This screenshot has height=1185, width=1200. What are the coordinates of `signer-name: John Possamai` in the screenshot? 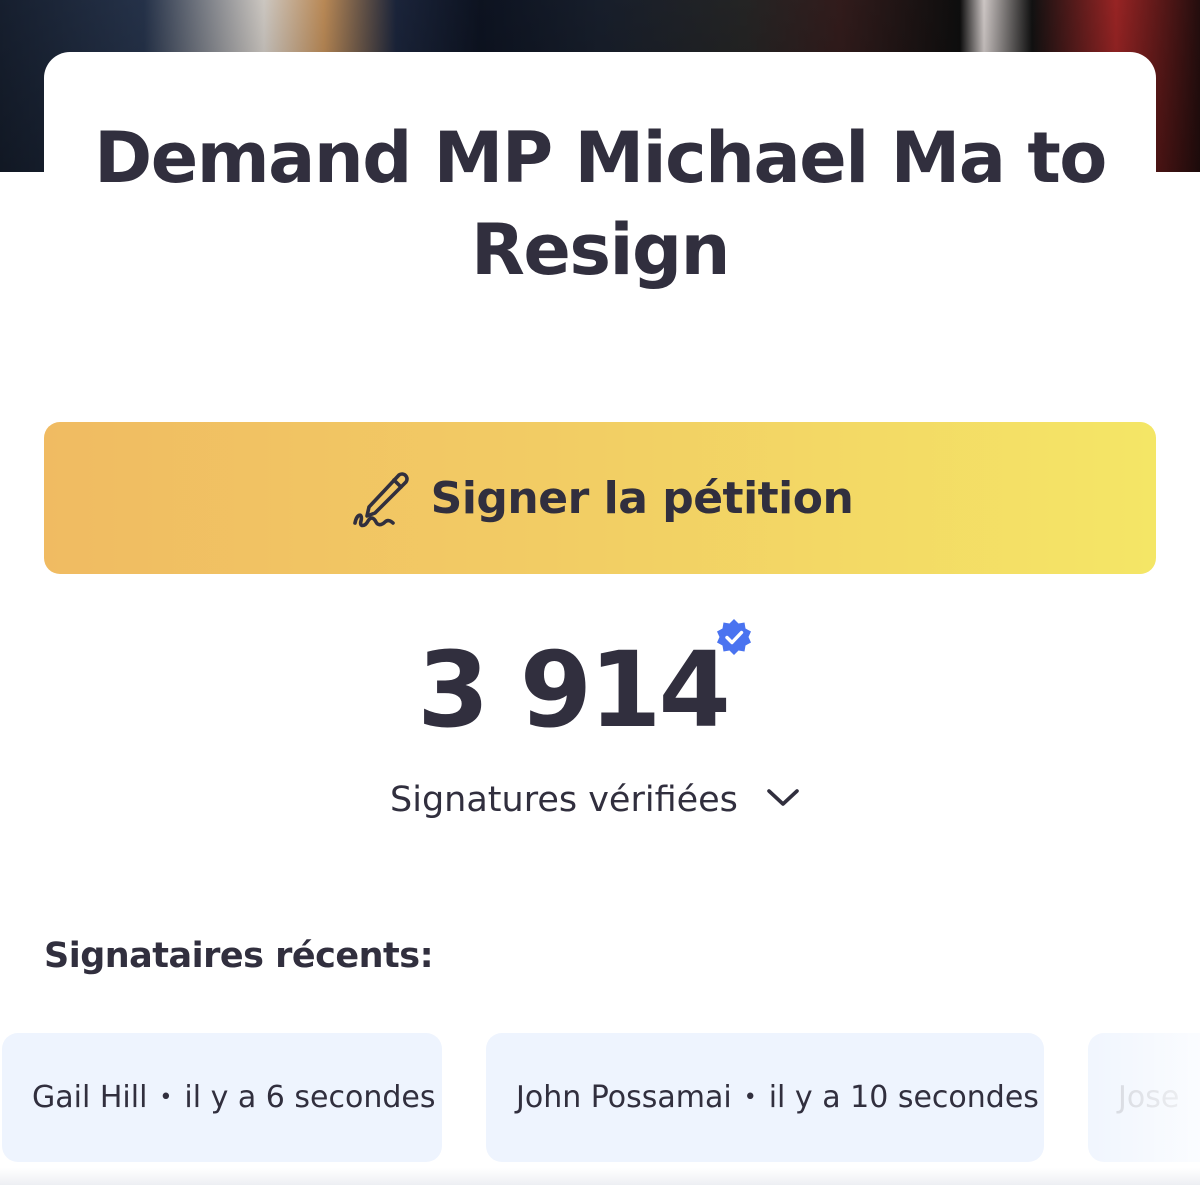 It's located at (624, 1097).